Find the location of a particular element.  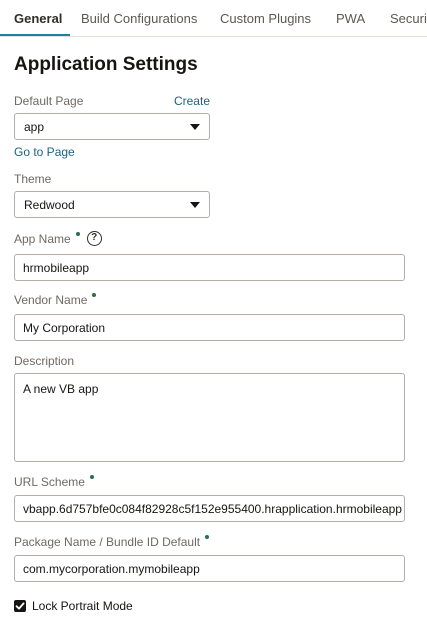

active-tab-indicator is located at coordinates (35, 35).